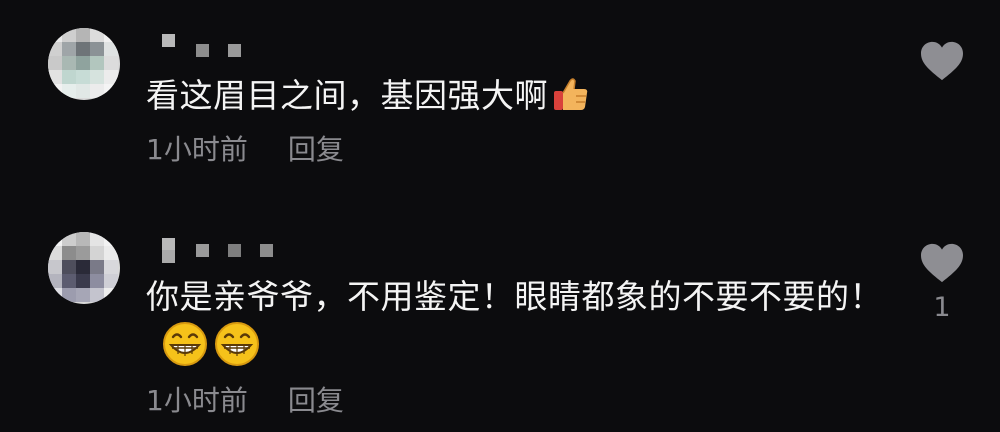 This screenshot has width=1000, height=432. What do you see at coordinates (347, 95) in the screenshot?
I see `comment-text-content: 看这眉目之间，基因强大啊` at bounding box center [347, 95].